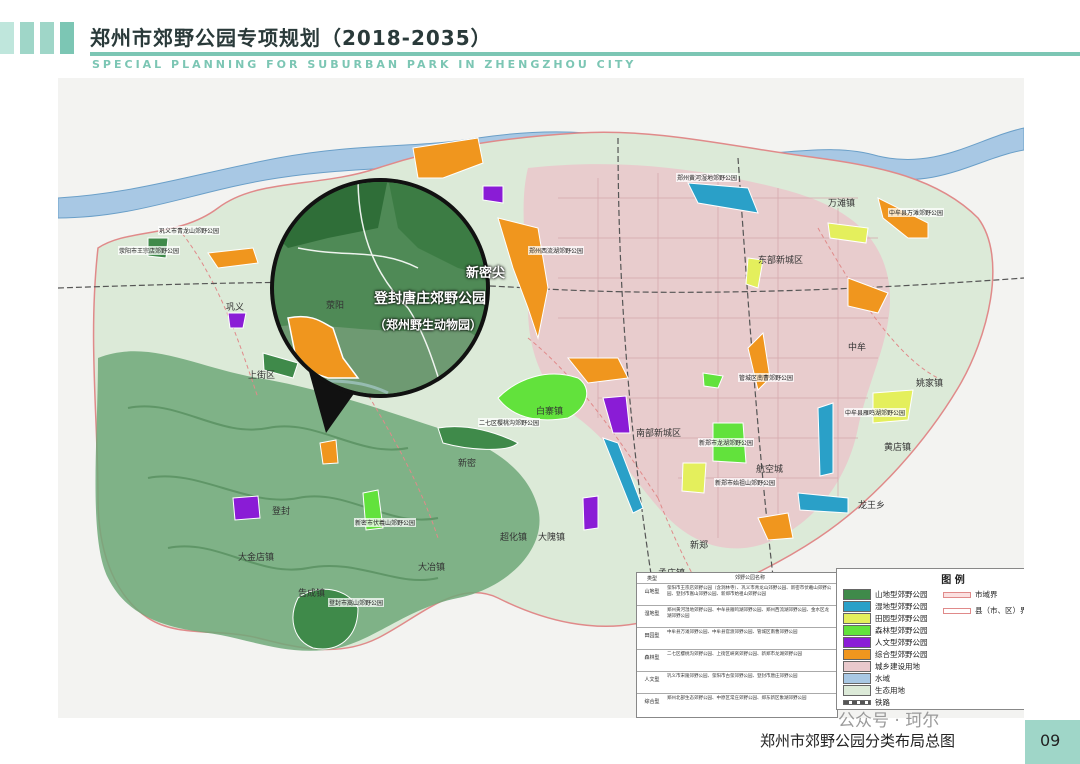 The width and height of the screenshot is (1080, 764). Describe the element at coordinates (901, 642) in the screenshot. I see `legend-label: 人文型郊野公园` at that location.